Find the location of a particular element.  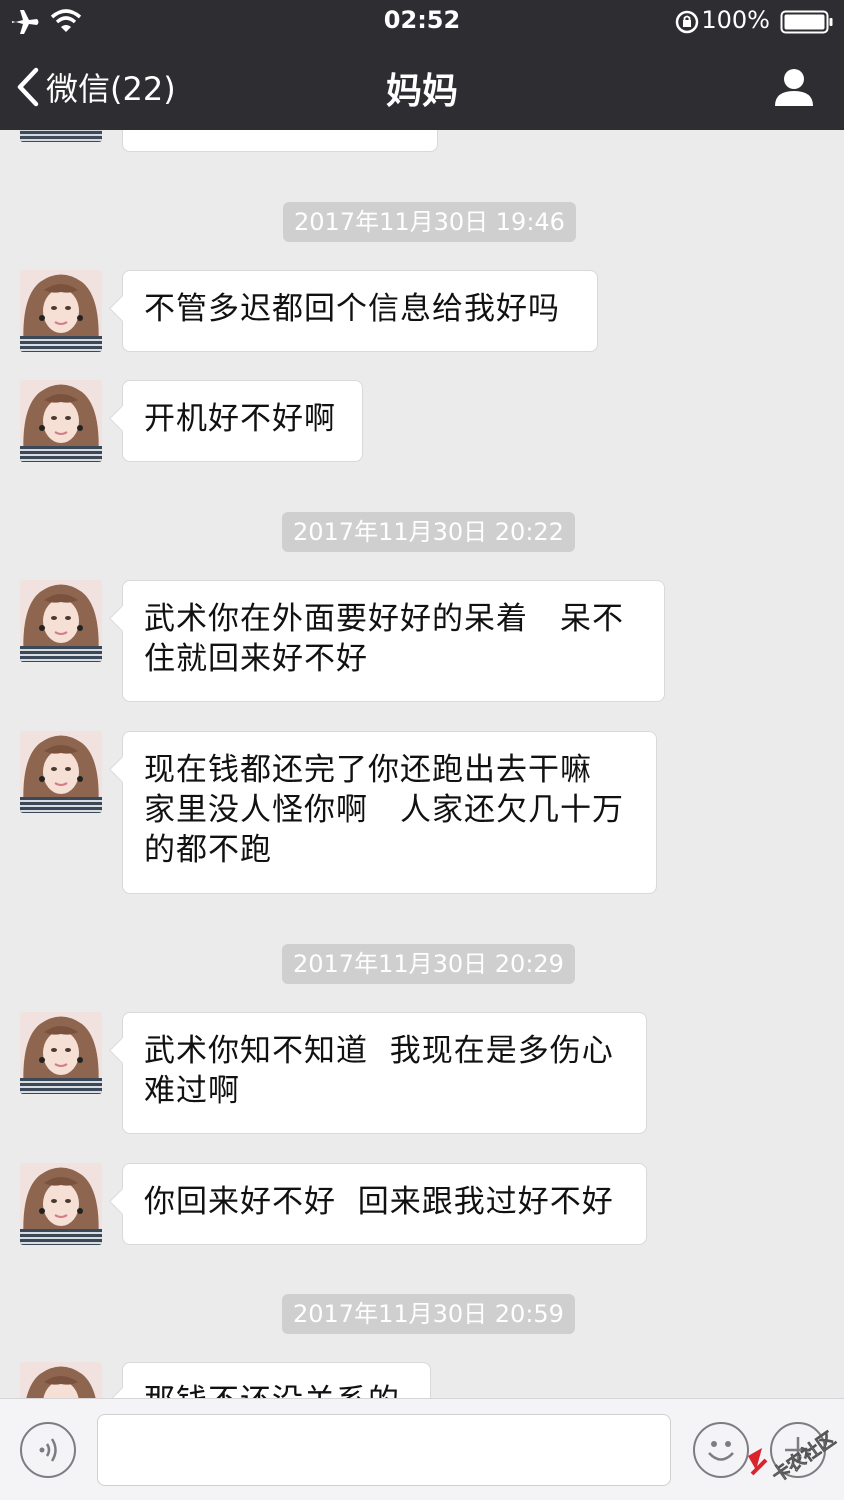

top-bar: 02:52 100% 微信(22) 妈妈 is located at coordinates (422, 65).